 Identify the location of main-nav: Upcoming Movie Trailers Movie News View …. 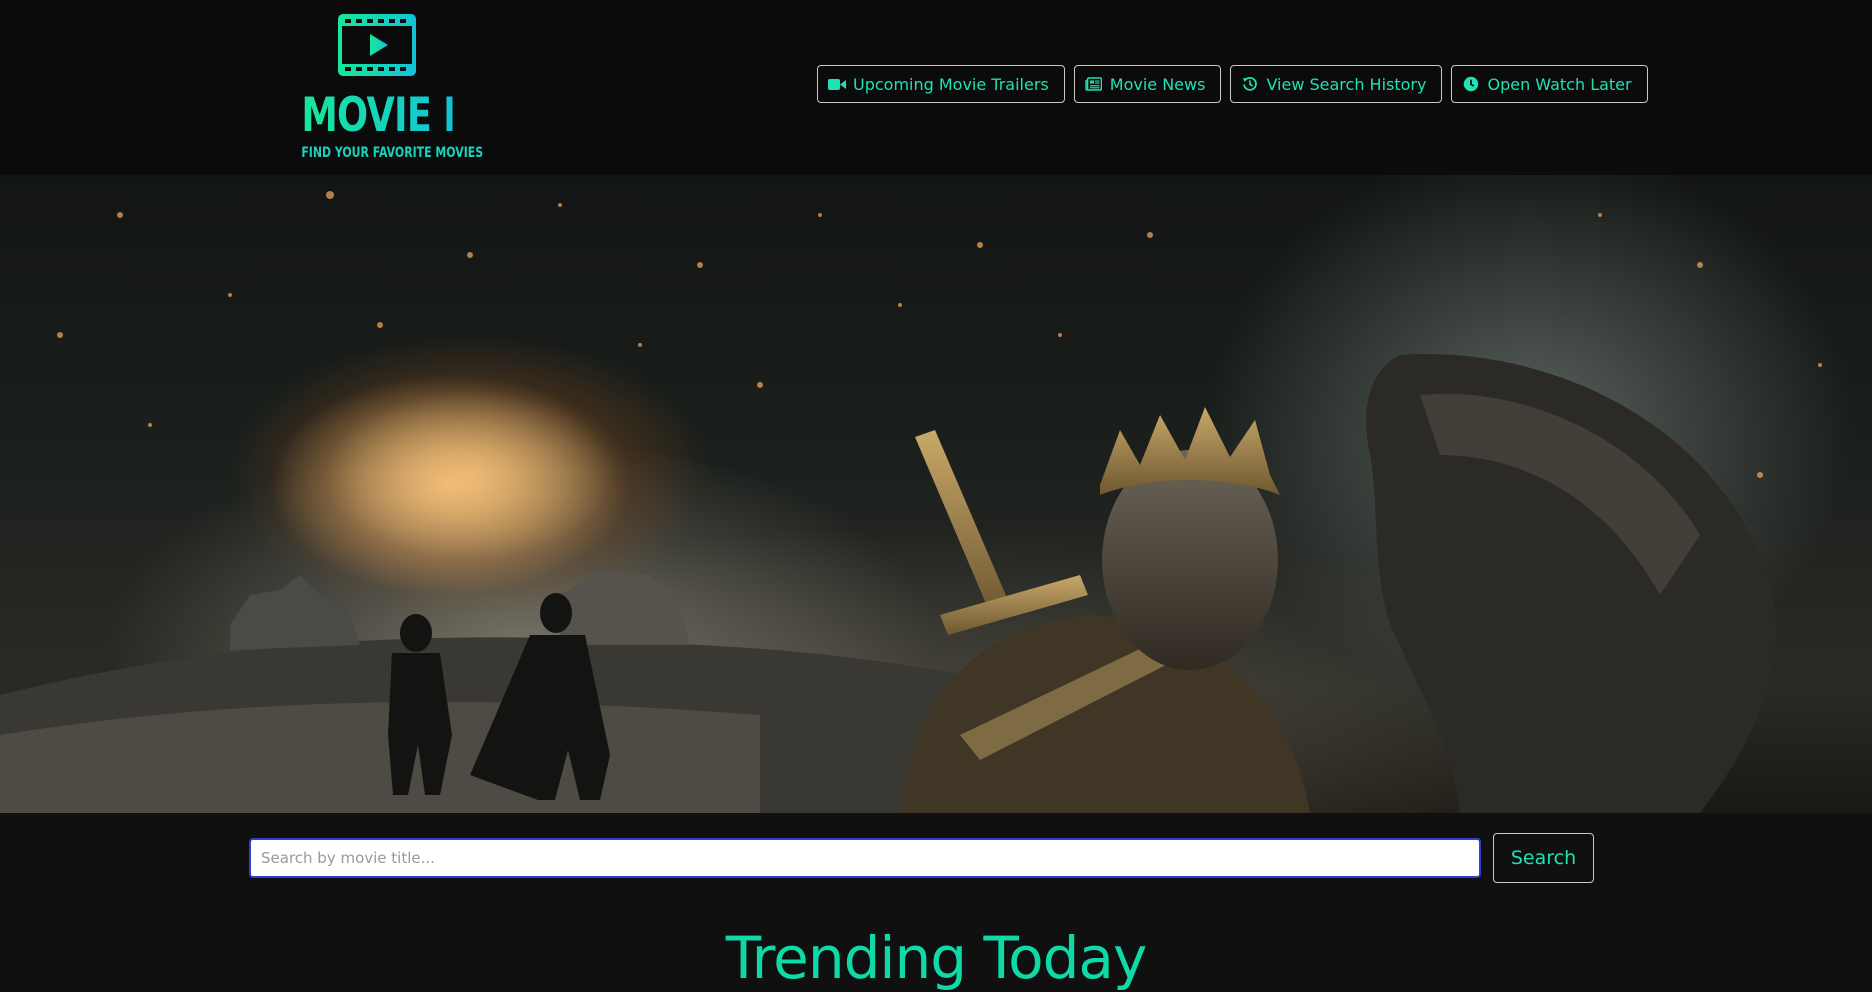
(1232, 84).